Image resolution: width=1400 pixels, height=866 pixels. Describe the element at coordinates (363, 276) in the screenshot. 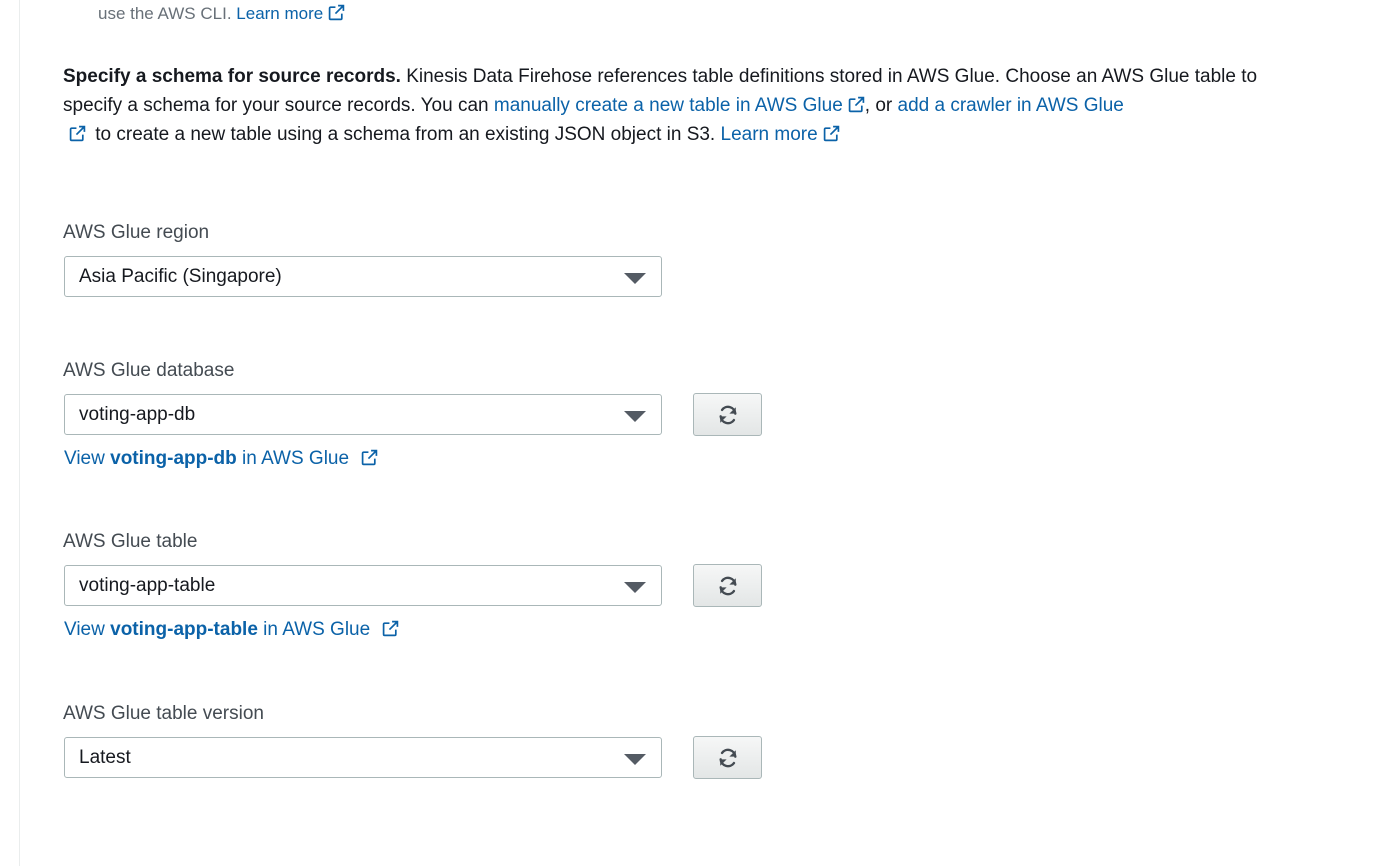

I see `glue-region-select: Asia Pacific (Singapore)` at that location.